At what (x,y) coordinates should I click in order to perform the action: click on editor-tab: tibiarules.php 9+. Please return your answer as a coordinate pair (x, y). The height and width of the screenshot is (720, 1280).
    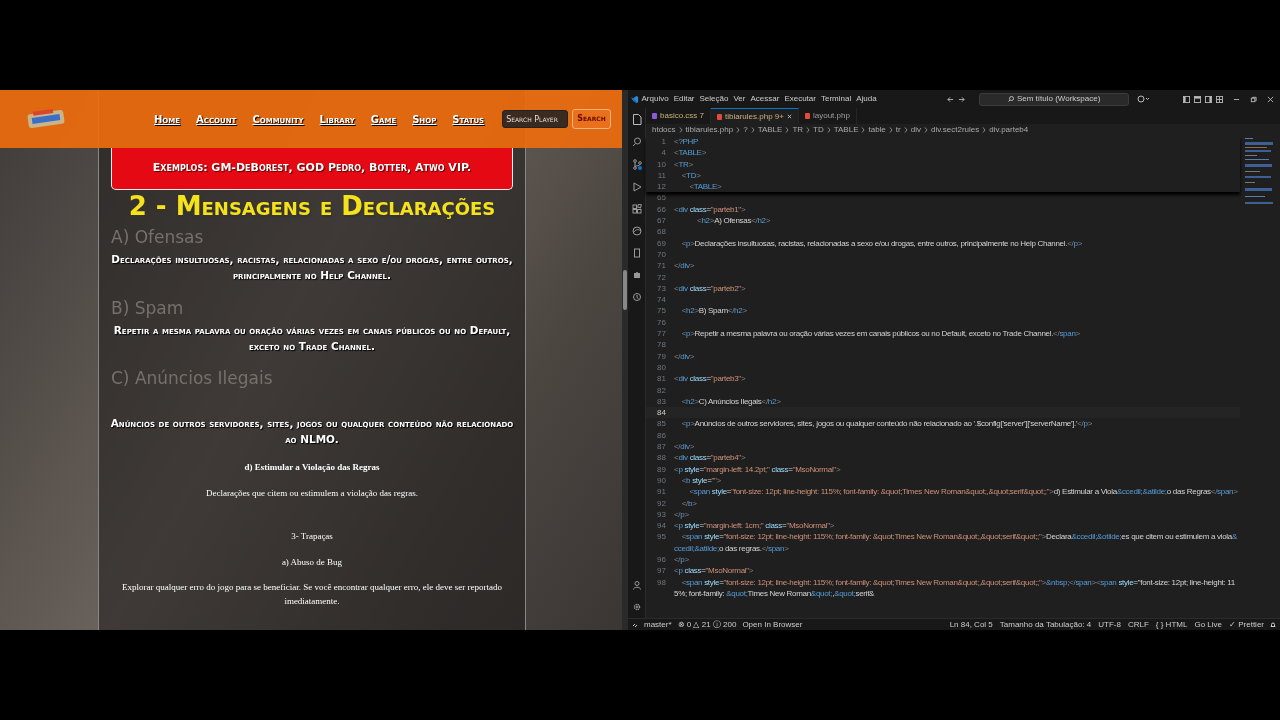
    Looking at the image, I should click on (755, 116).